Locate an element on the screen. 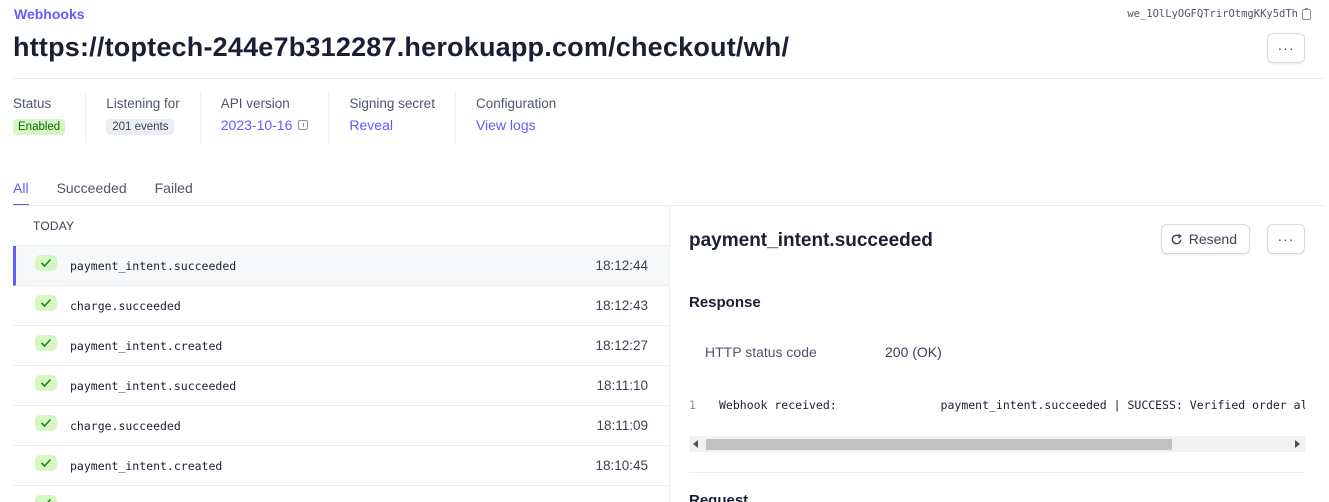  refresh-icon is located at coordinates (1176, 238).